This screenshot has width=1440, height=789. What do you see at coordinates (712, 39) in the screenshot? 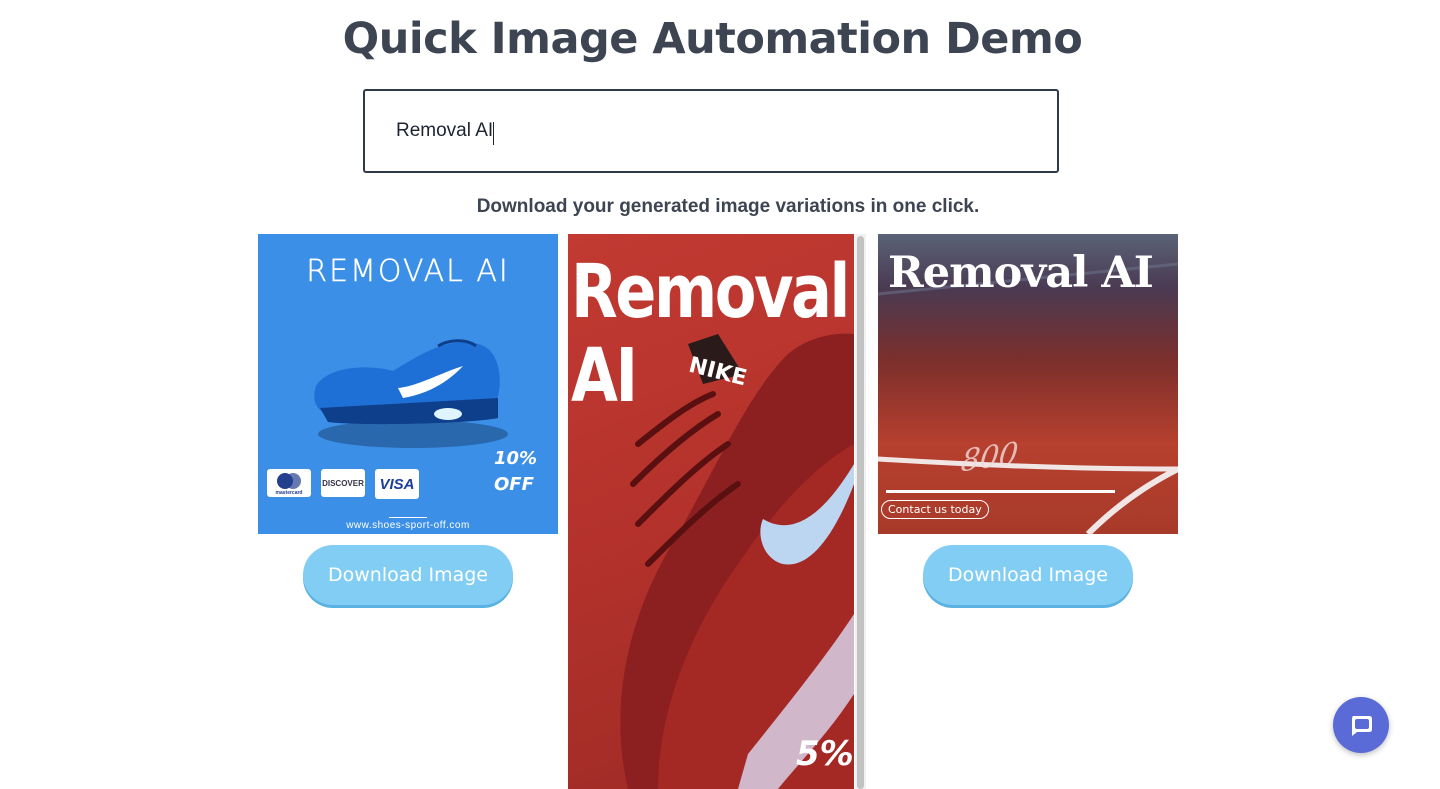
I see `page-title: Quick Image Automation Demo` at bounding box center [712, 39].